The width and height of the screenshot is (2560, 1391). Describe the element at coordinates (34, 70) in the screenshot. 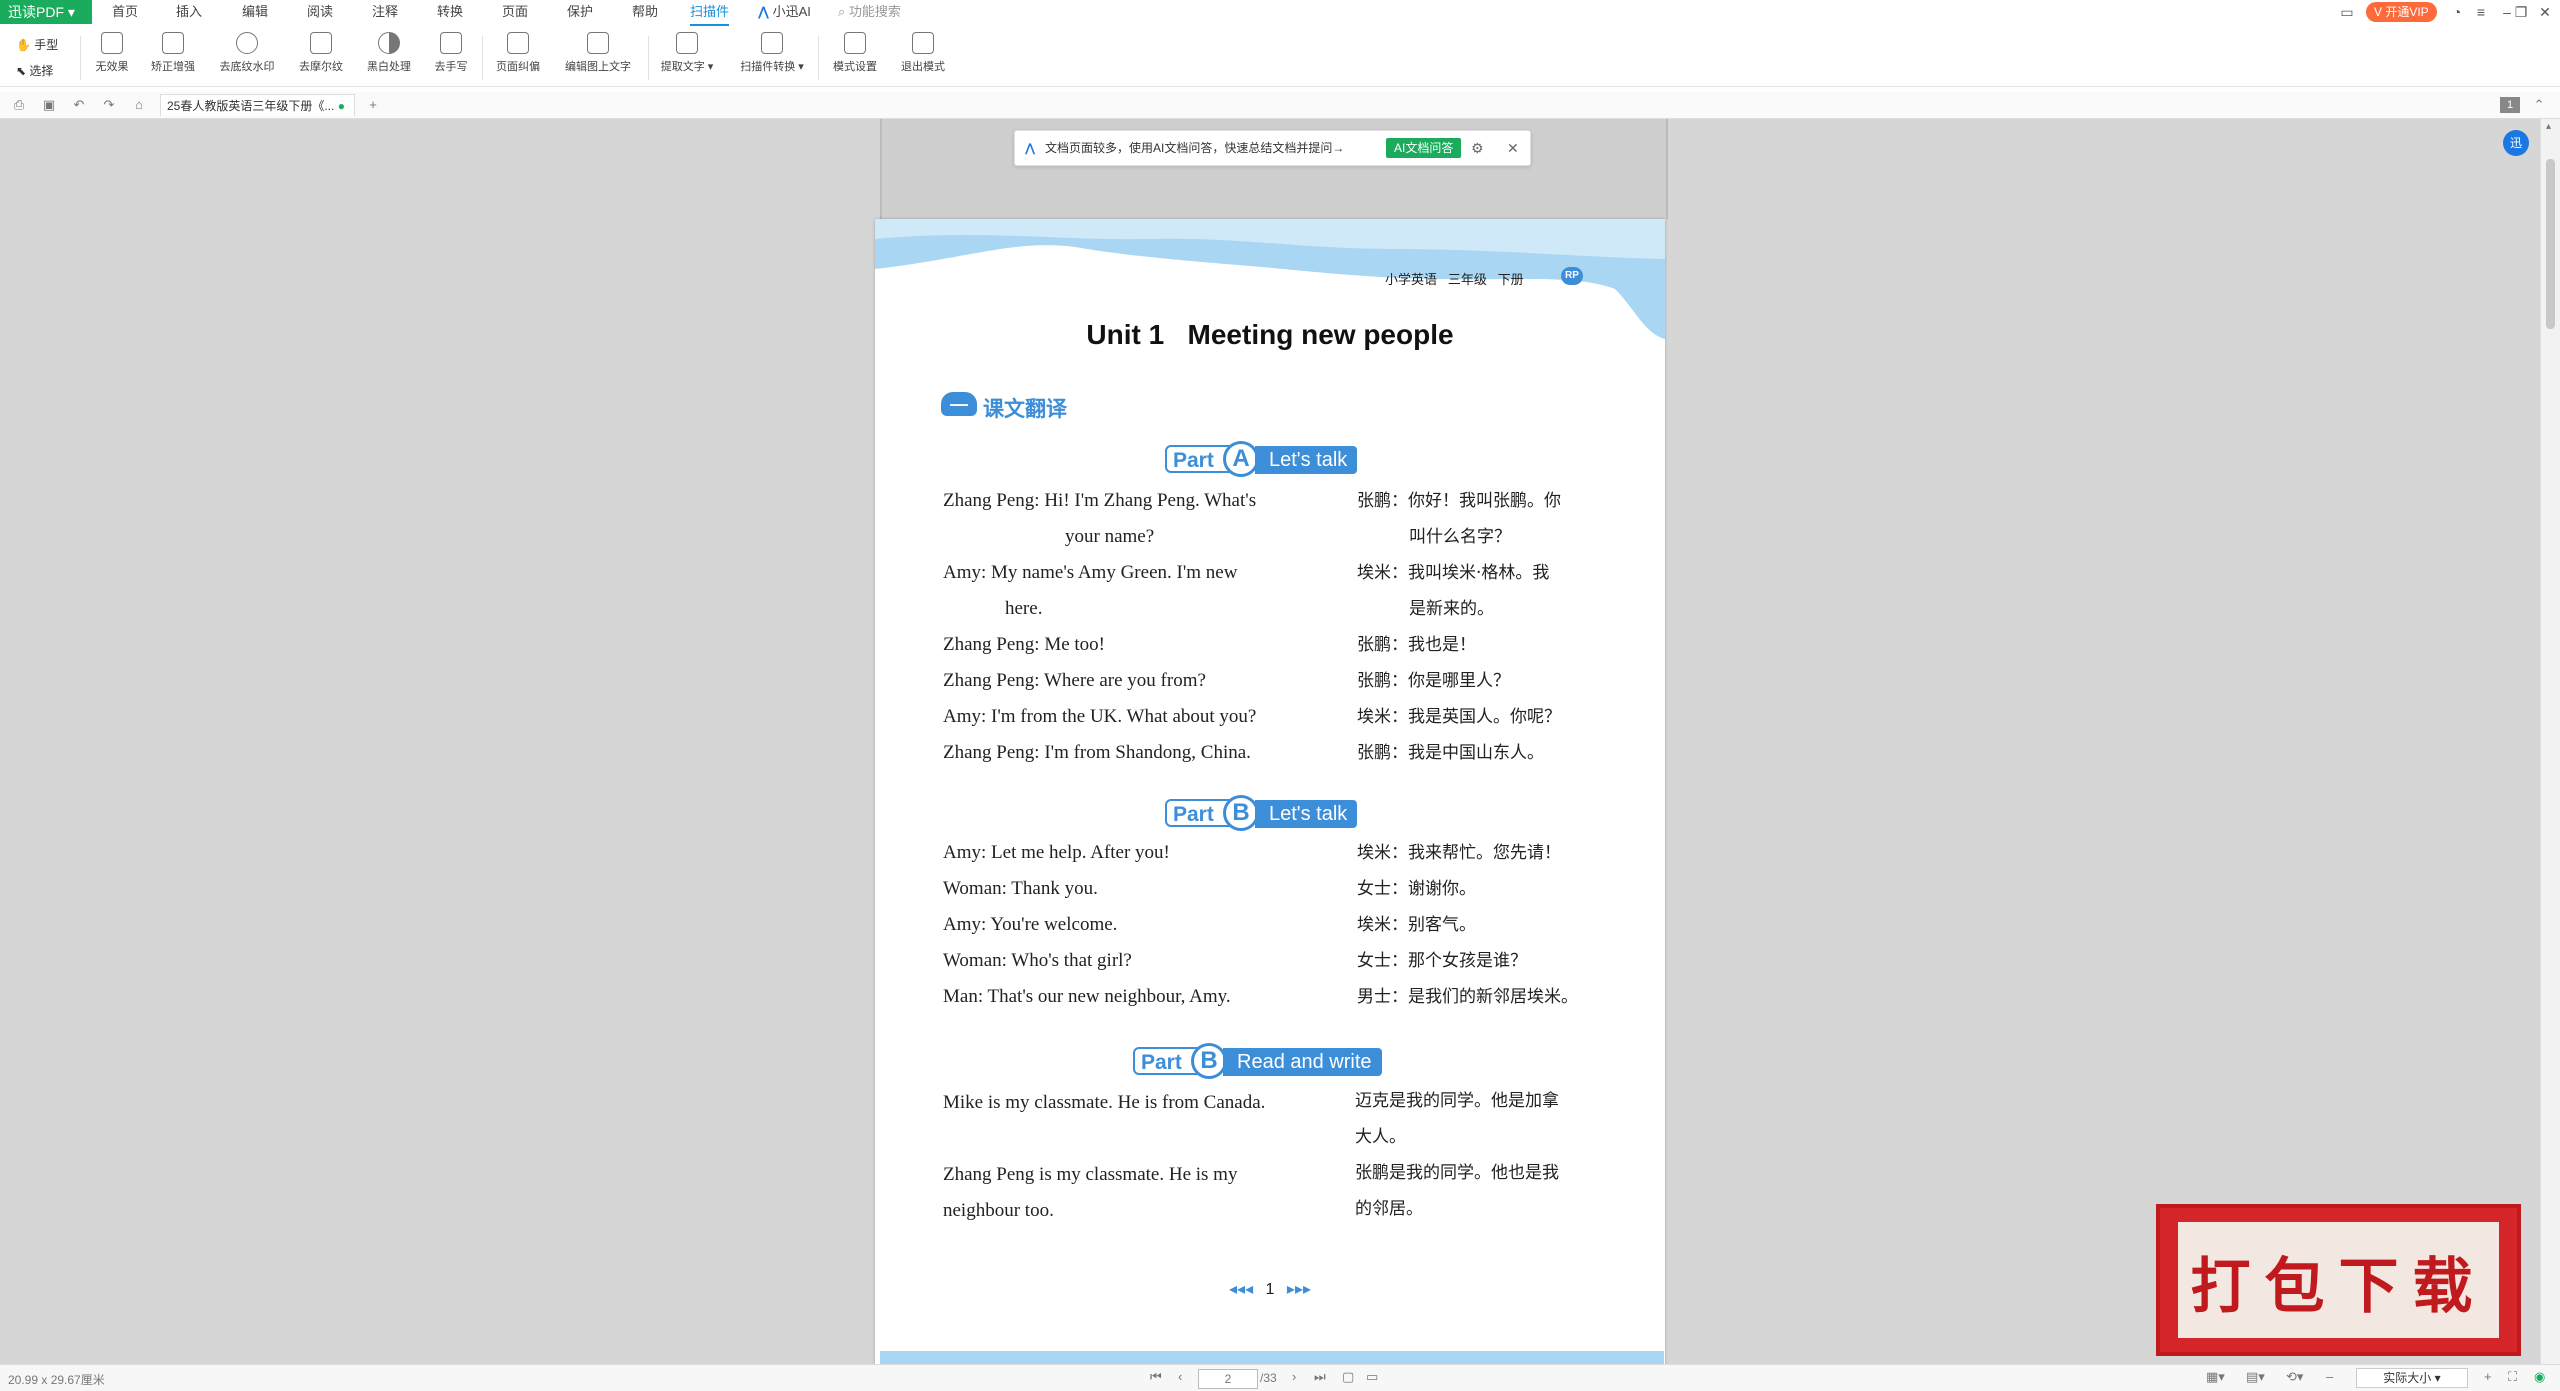

I see `select-tool: ⬉ 选择` at that location.